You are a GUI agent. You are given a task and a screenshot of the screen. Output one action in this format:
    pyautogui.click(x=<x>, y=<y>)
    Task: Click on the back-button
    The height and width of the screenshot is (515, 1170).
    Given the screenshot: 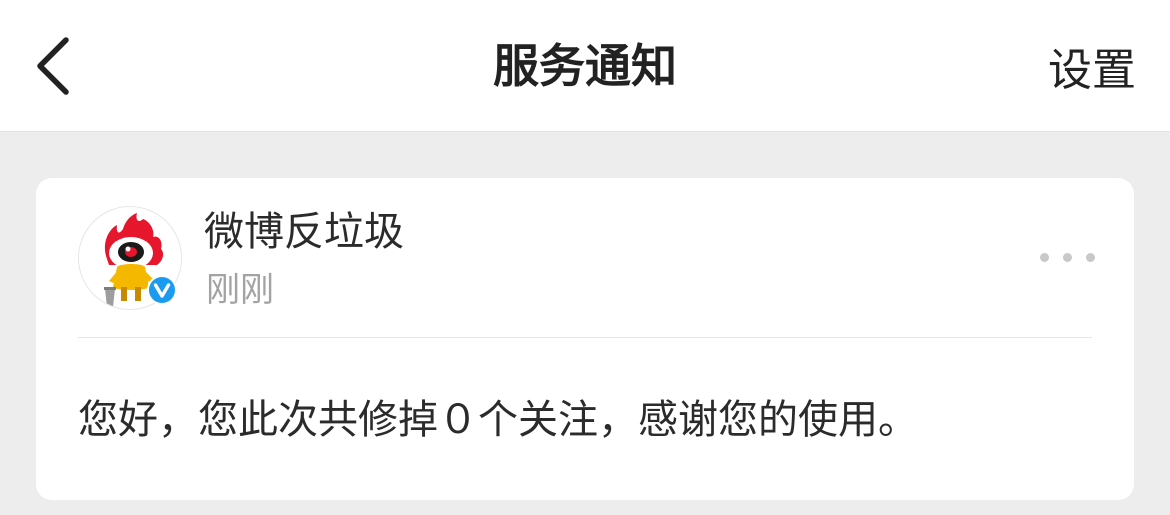 What is the action you would take?
    pyautogui.click(x=54, y=66)
    